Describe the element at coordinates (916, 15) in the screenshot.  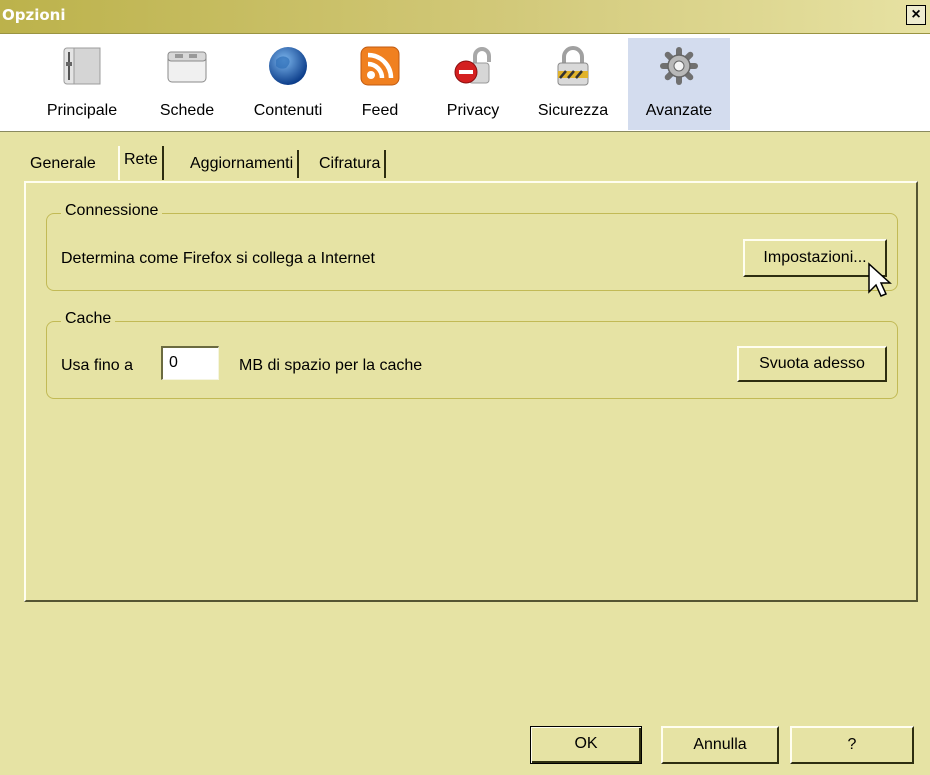
I see `close-button: ×` at that location.